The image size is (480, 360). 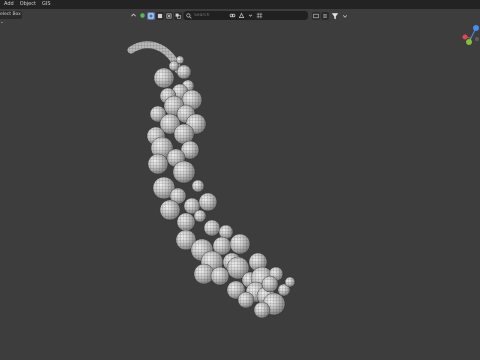 I want to click on menu-gis: GIS, so click(x=46, y=4).